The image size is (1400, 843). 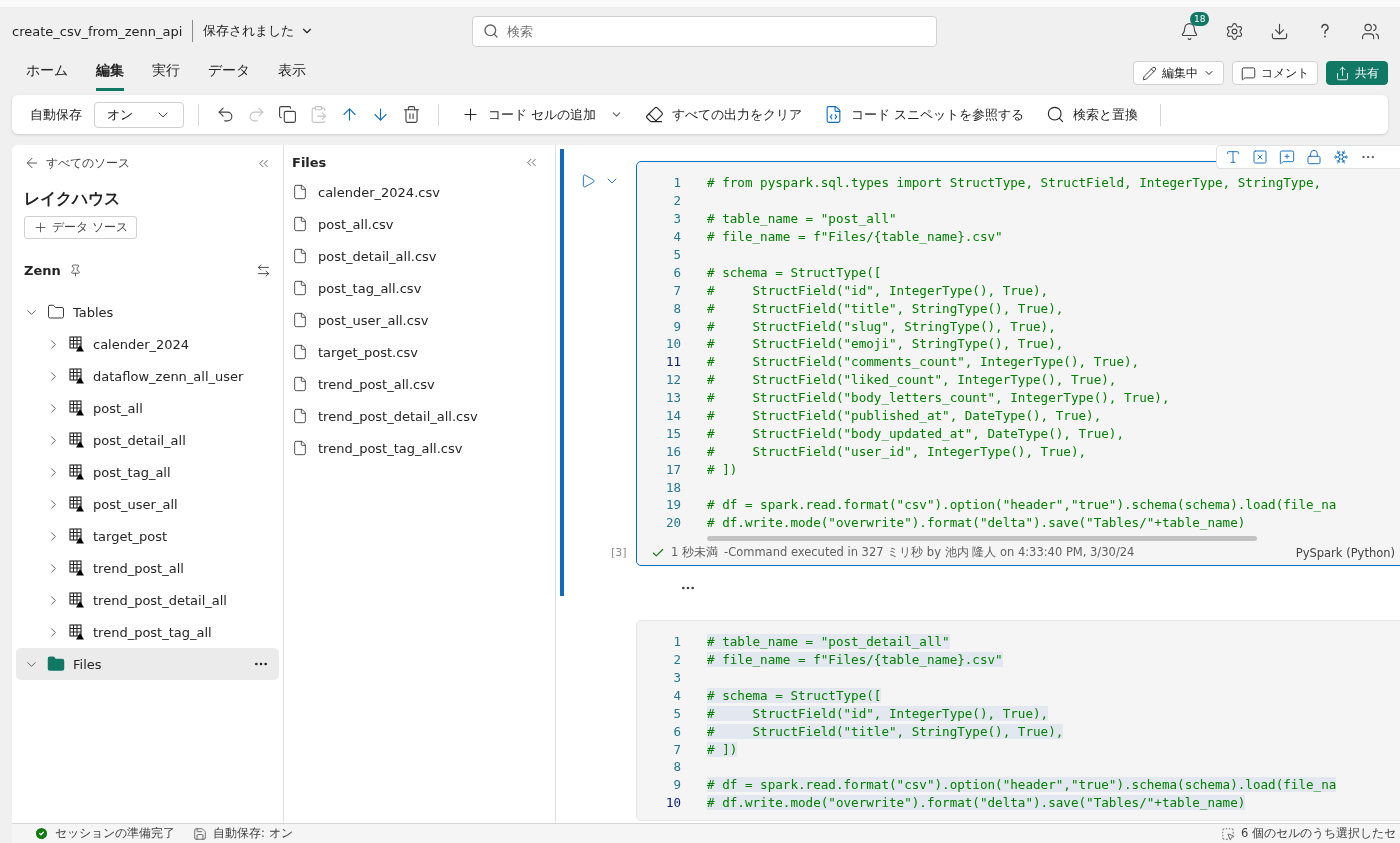 What do you see at coordinates (80, 227) in the screenshot?
I see `add-data-source-button: データ ソース` at bounding box center [80, 227].